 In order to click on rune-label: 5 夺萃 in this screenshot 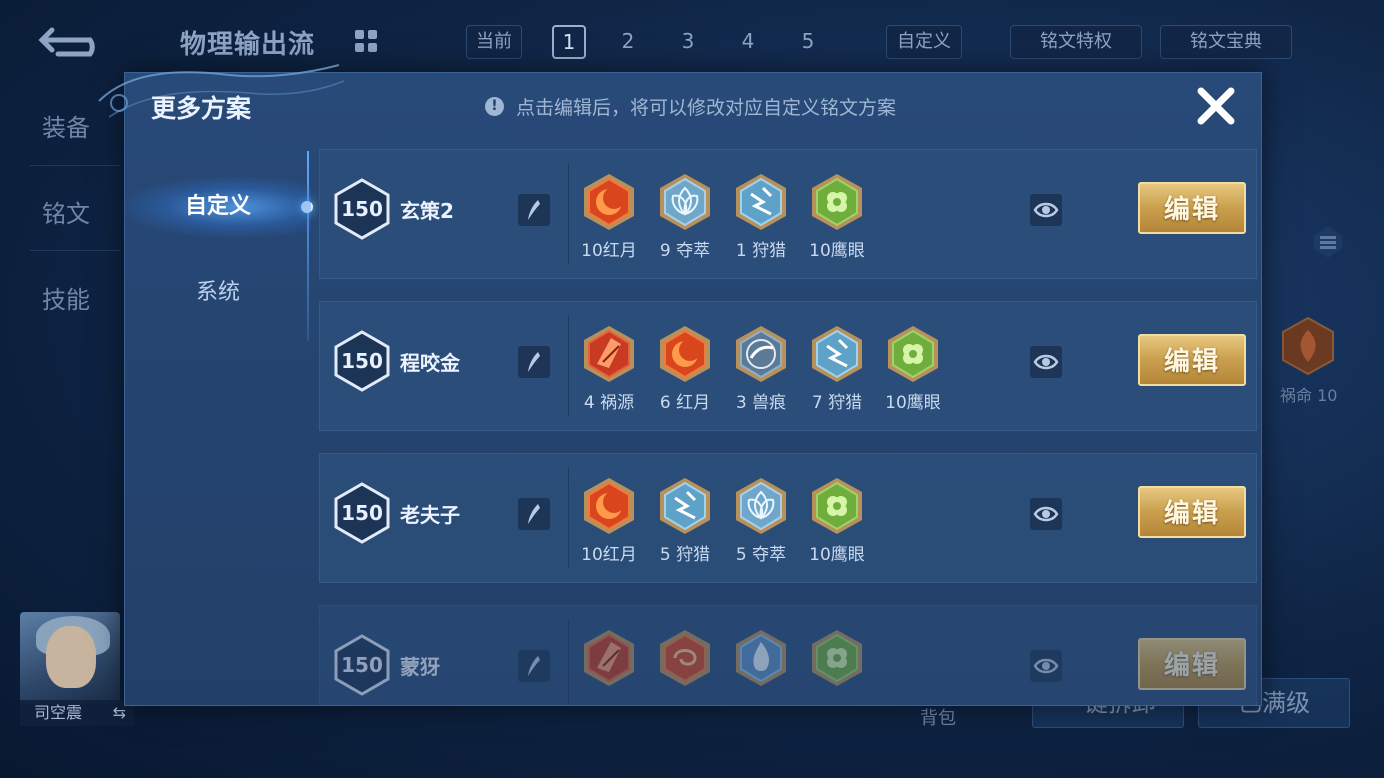, I will do `click(761, 555)`.